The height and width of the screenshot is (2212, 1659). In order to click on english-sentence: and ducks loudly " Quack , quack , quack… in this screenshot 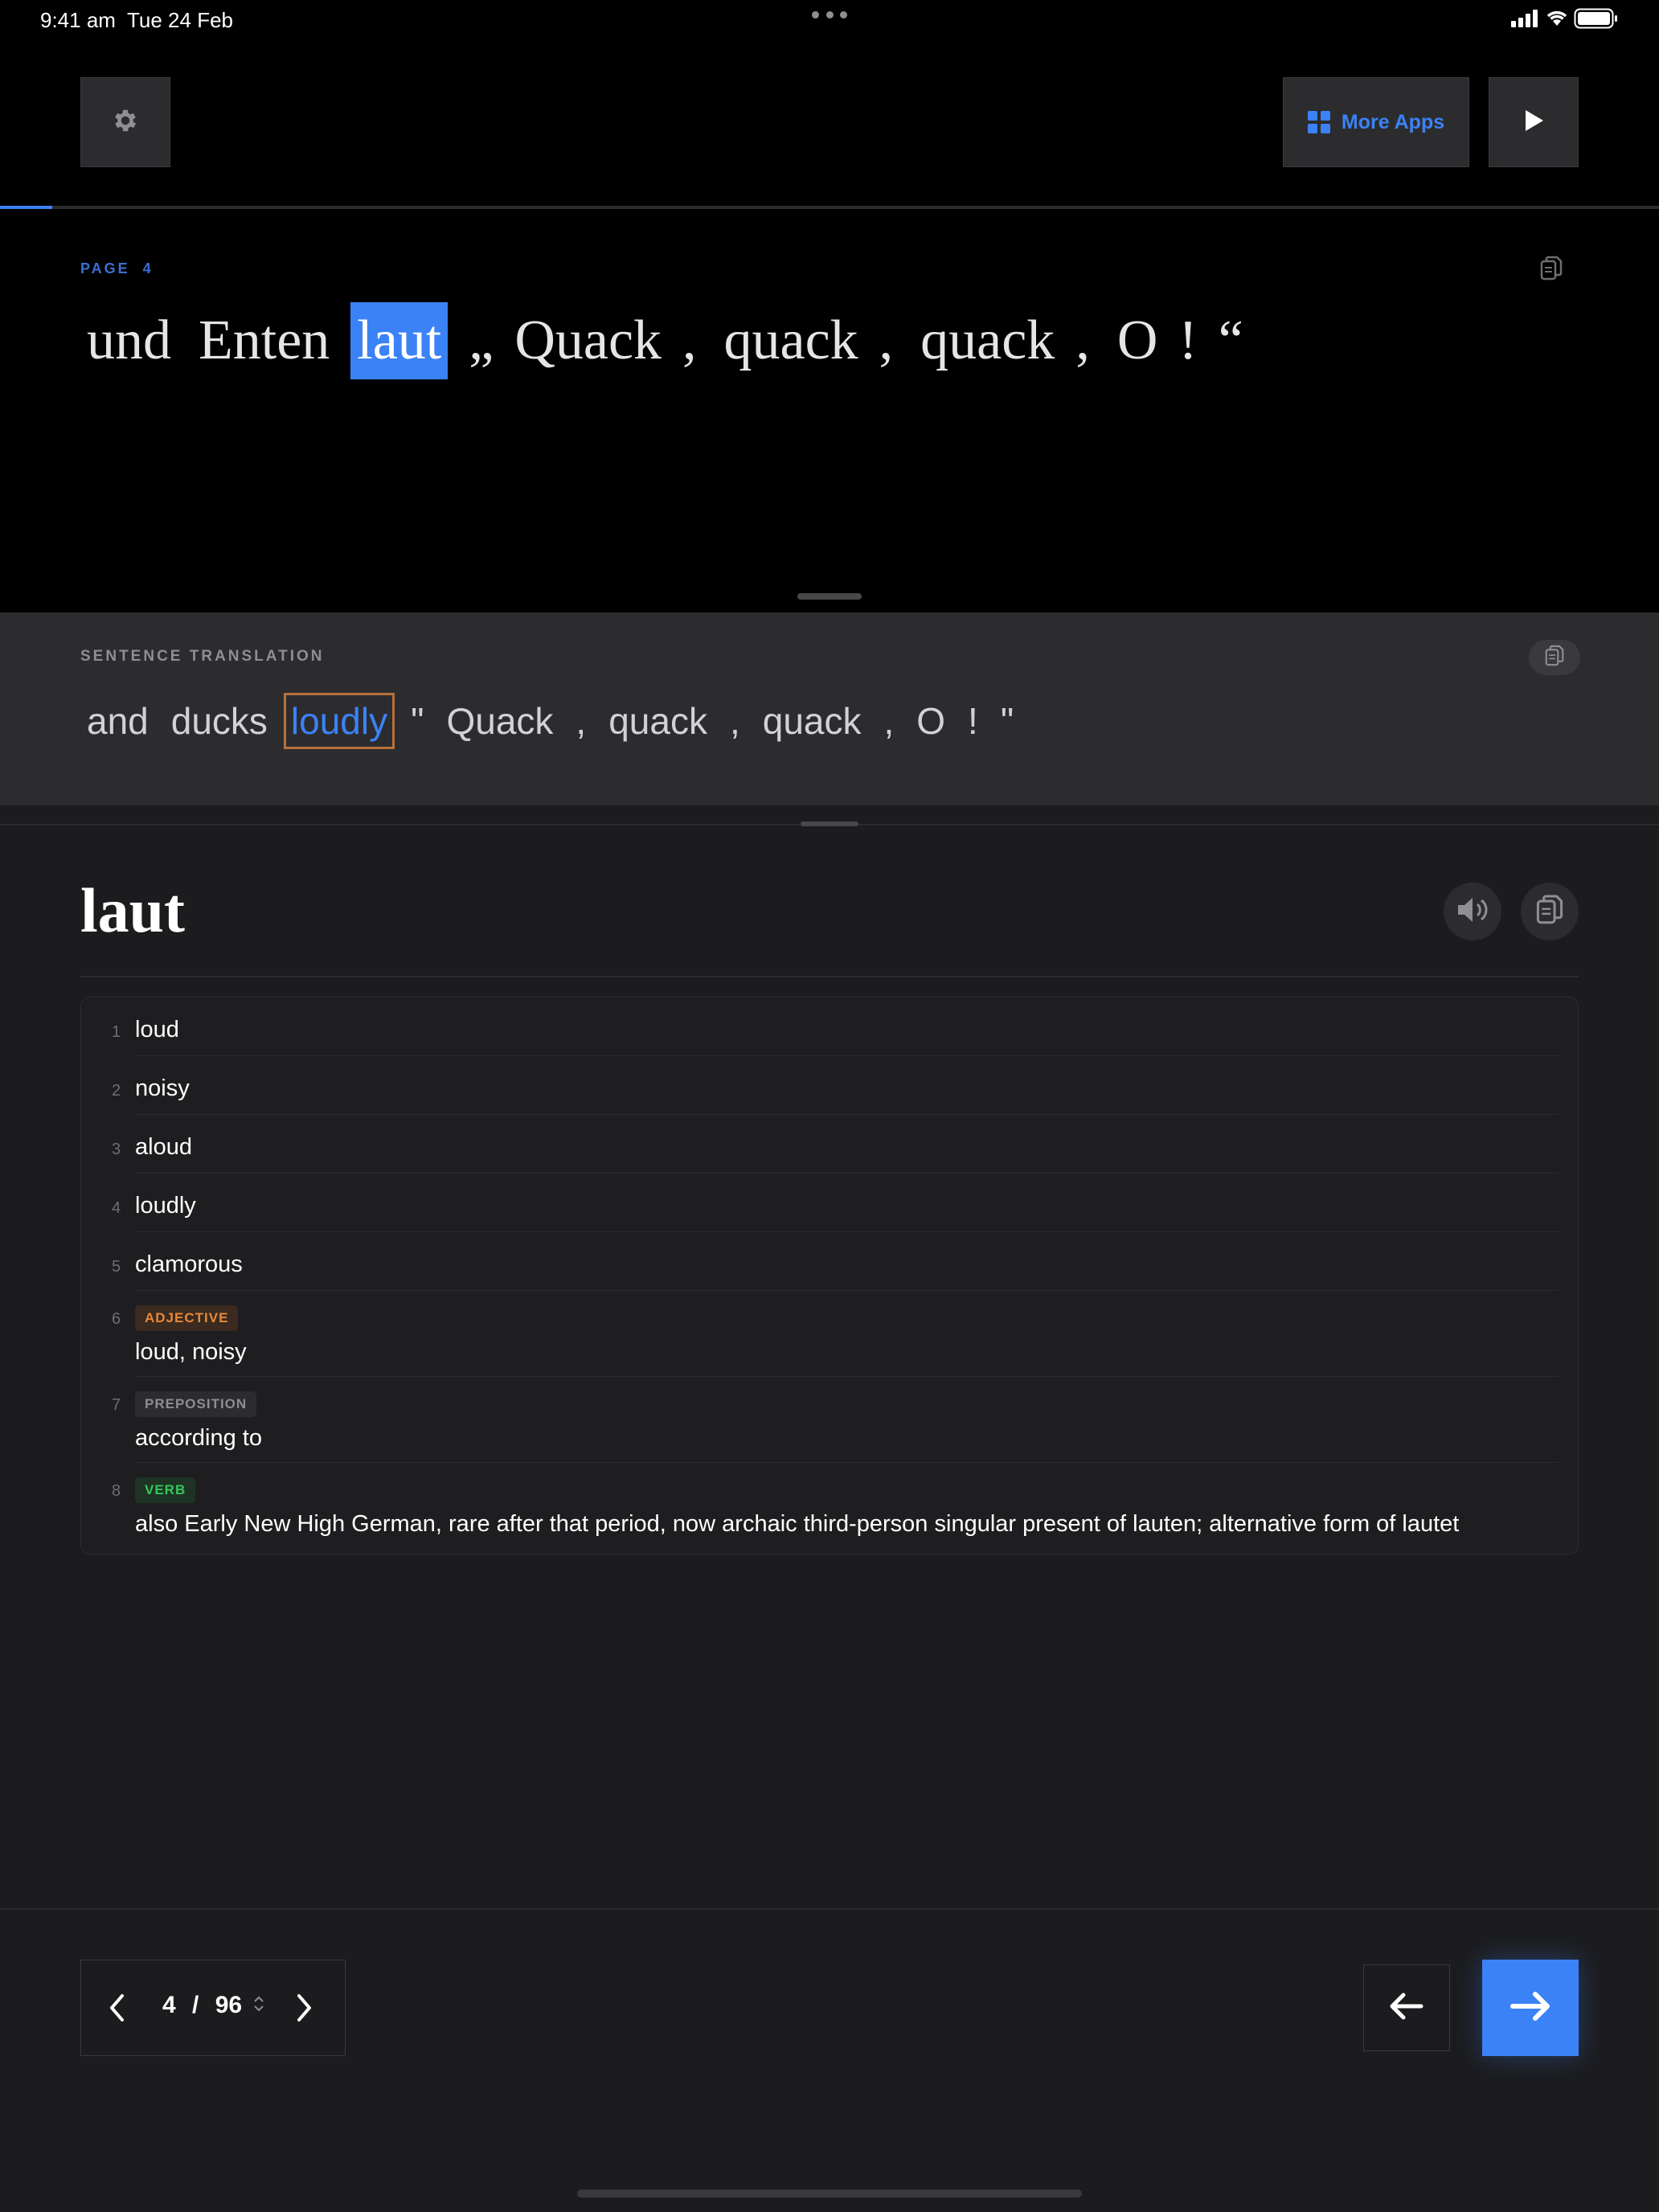, I will do `click(555, 721)`.